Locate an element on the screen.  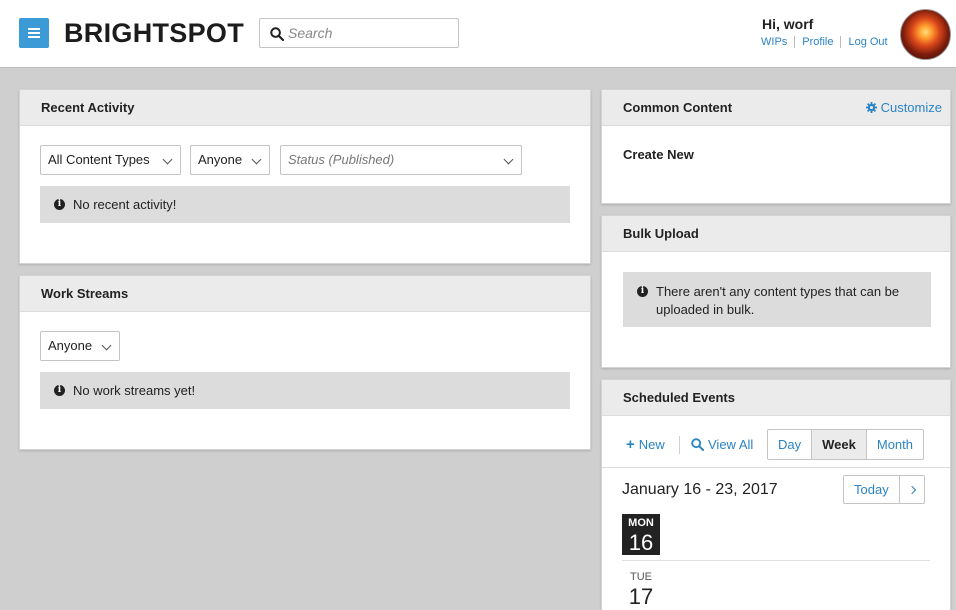
brand-logo: BRIGHTSPOT is located at coordinates (154, 33).